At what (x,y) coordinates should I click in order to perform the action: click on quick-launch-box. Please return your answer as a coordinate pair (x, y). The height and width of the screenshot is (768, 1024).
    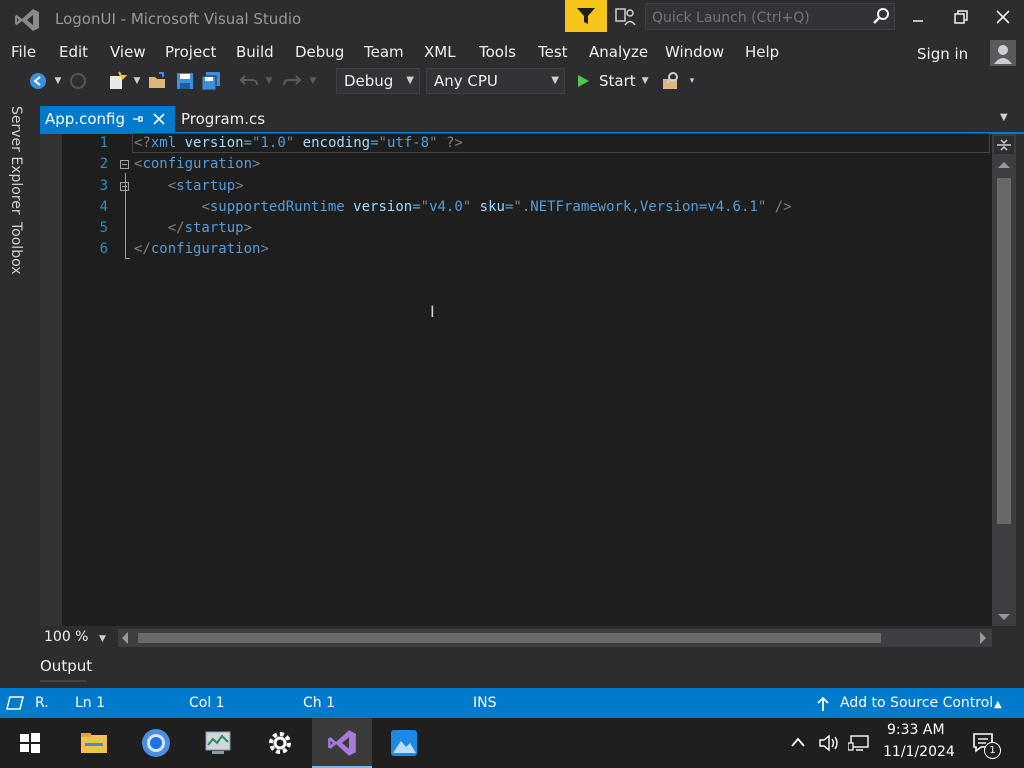
    Looking at the image, I should click on (770, 17).